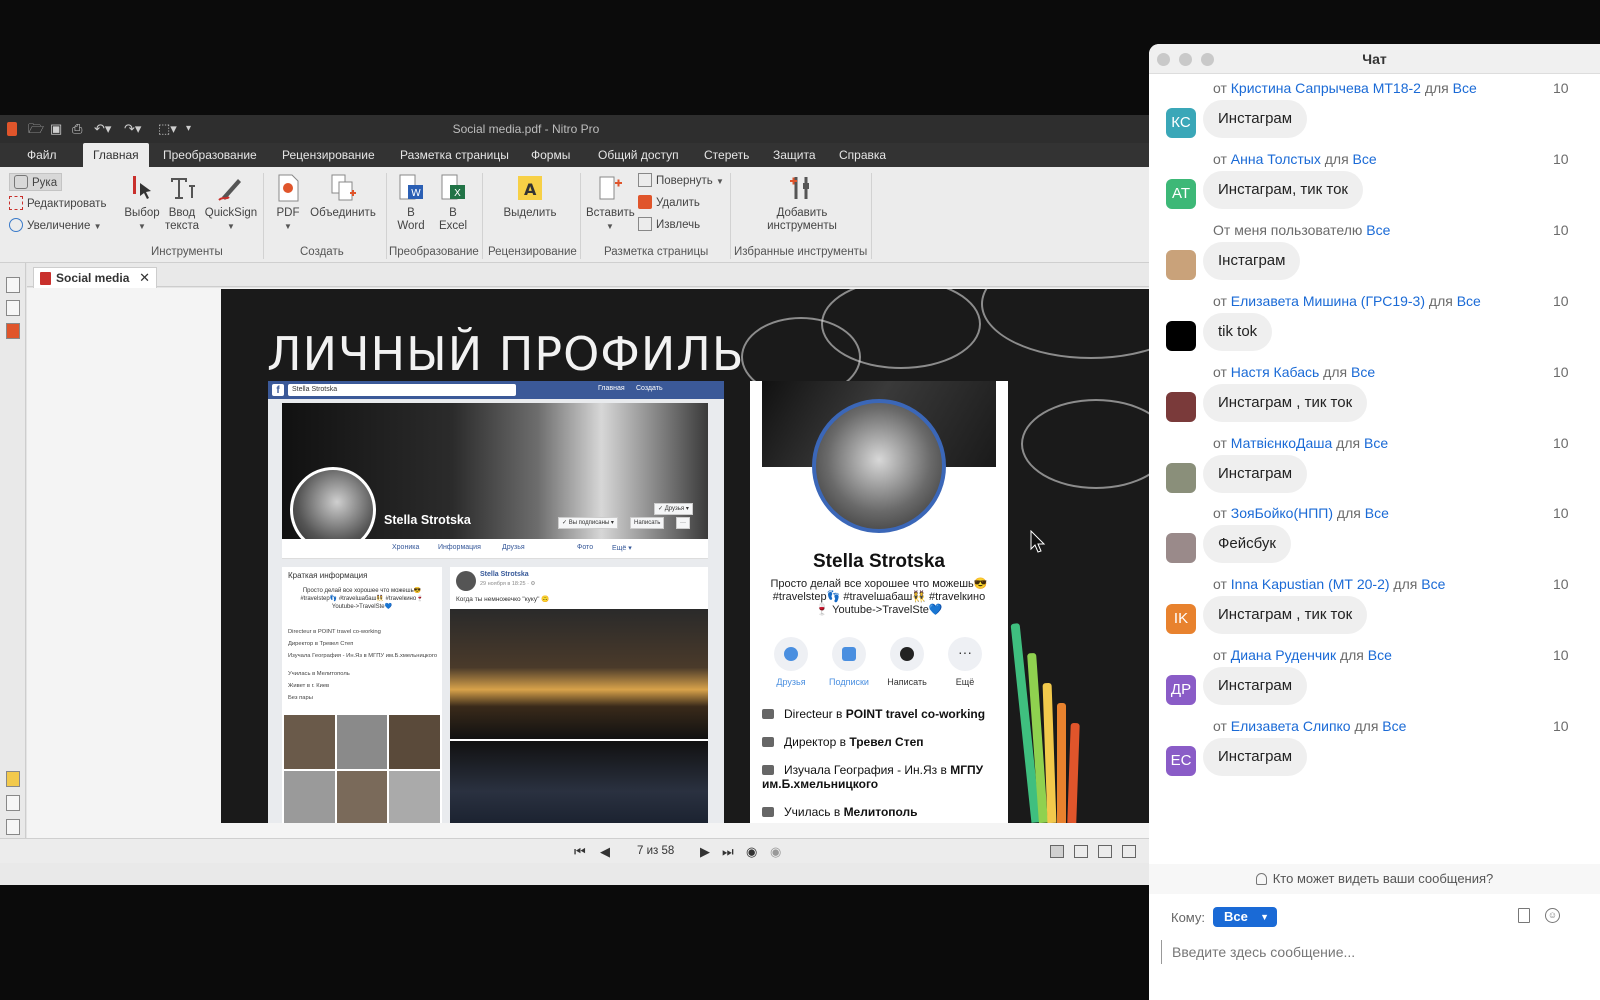 The width and height of the screenshot is (1600, 1000). I want to click on facing-view-icon, so click(1105, 851).